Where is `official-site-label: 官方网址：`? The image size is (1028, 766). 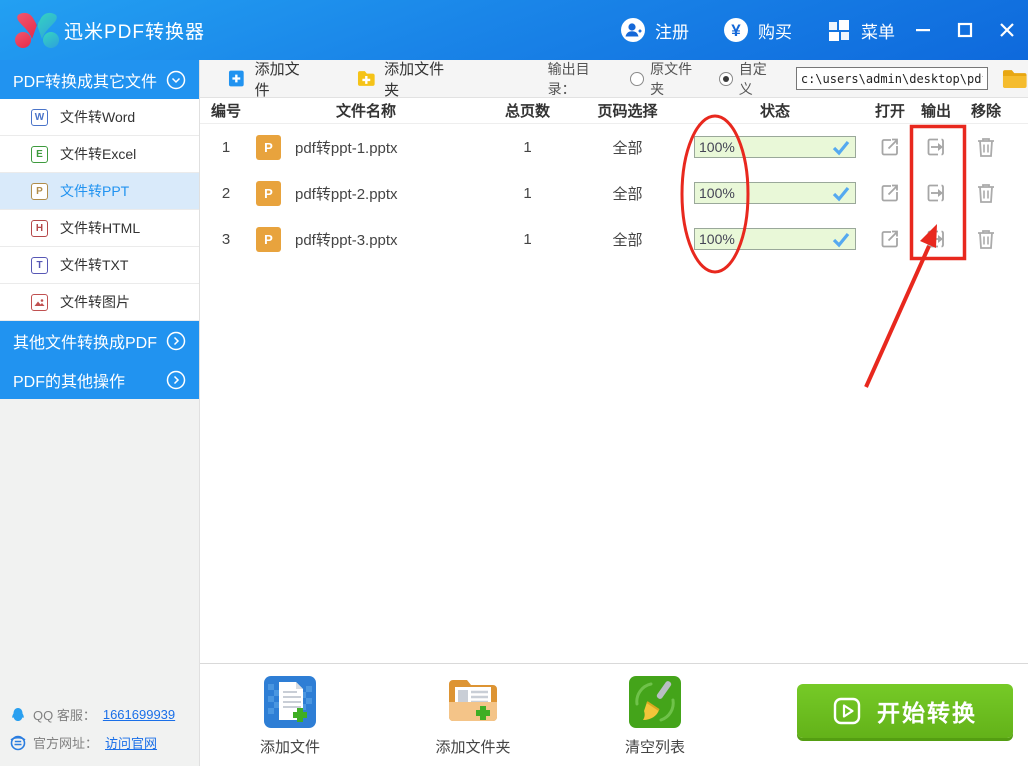 official-site-label: 官方网址： is located at coordinates (66, 743).